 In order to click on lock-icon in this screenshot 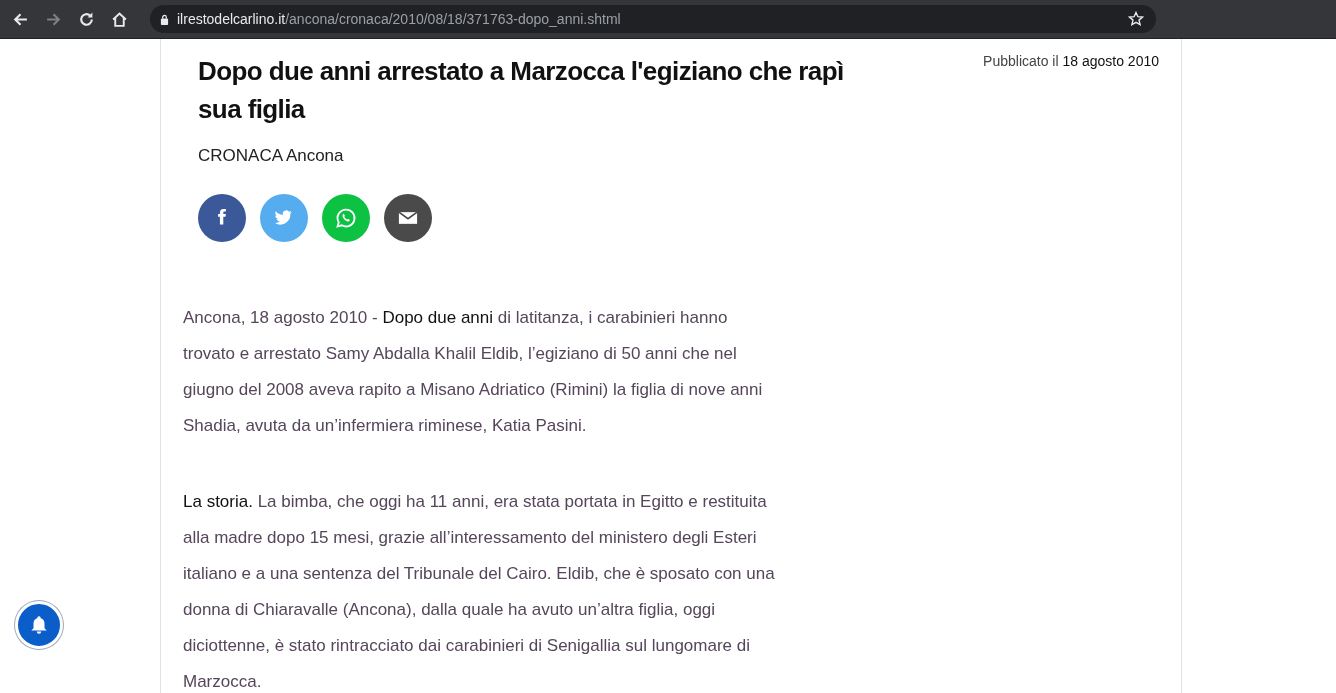, I will do `click(164, 19)`.